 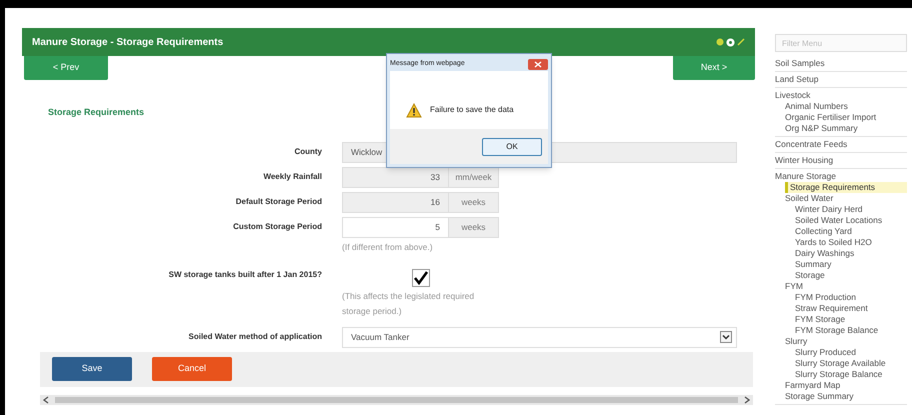 What do you see at coordinates (245, 274) in the screenshot?
I see `field-label: SW storage tanks built after 1 Jan 2015?` at bounding box center [245, 274].